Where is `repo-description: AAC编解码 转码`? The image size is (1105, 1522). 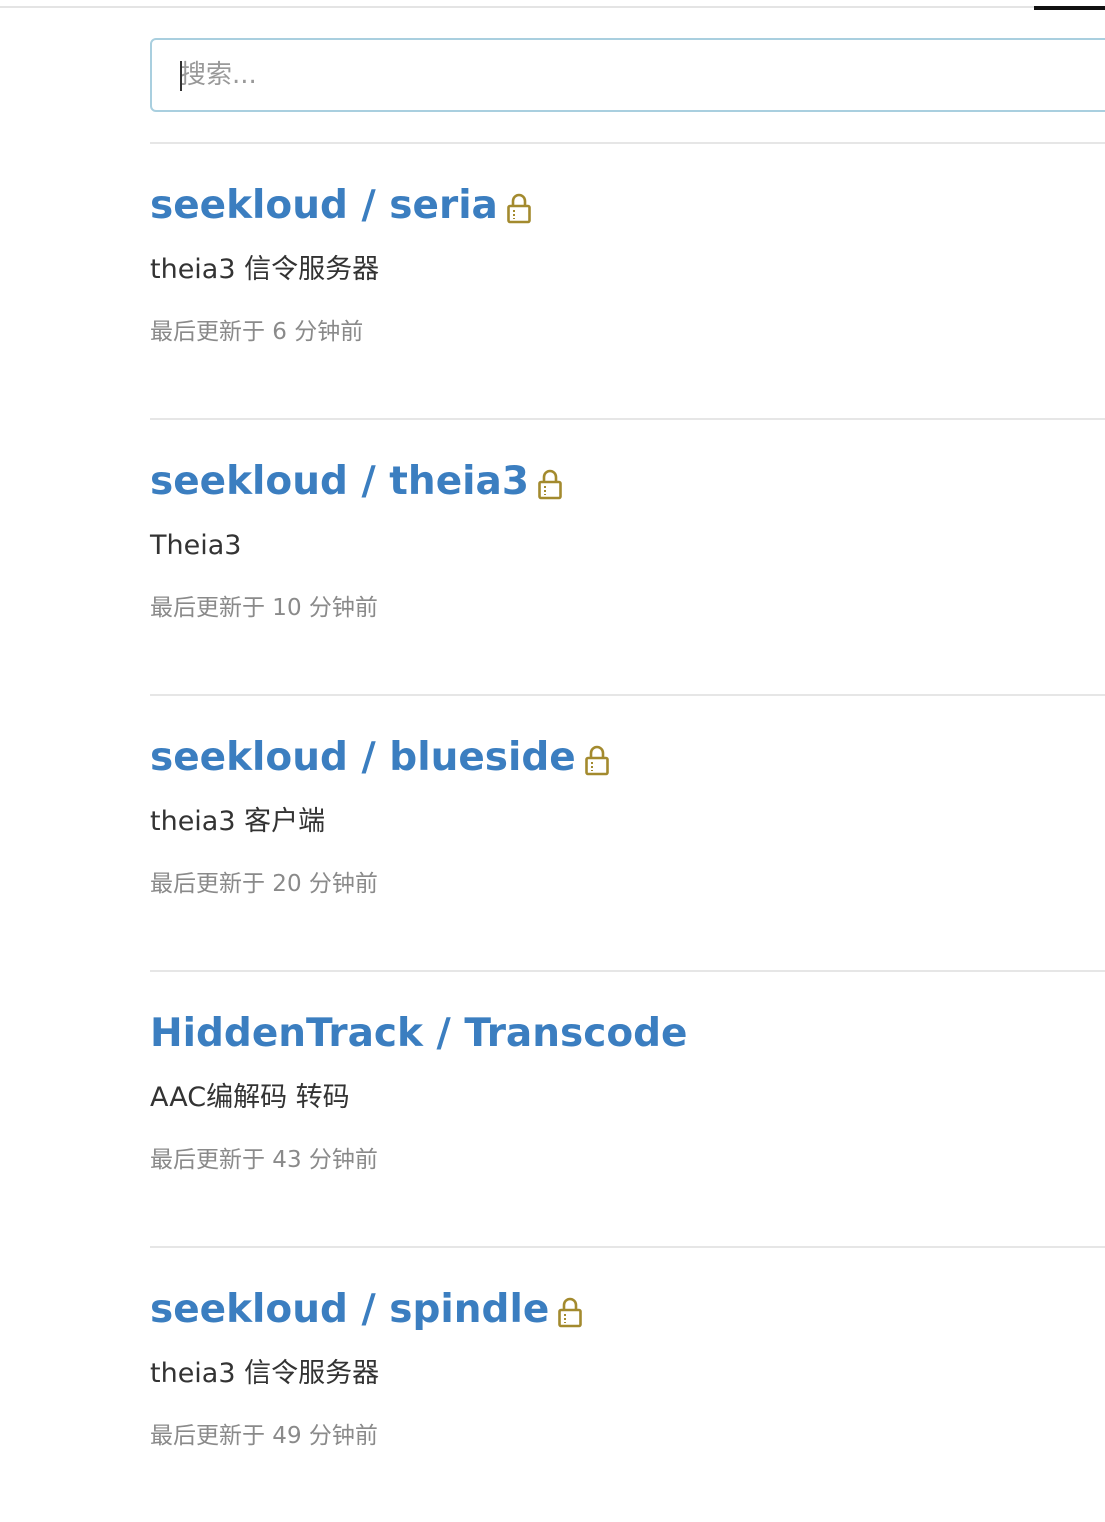
repo-description: AAC编解码 转码 is located at coordinates (250, 1097).